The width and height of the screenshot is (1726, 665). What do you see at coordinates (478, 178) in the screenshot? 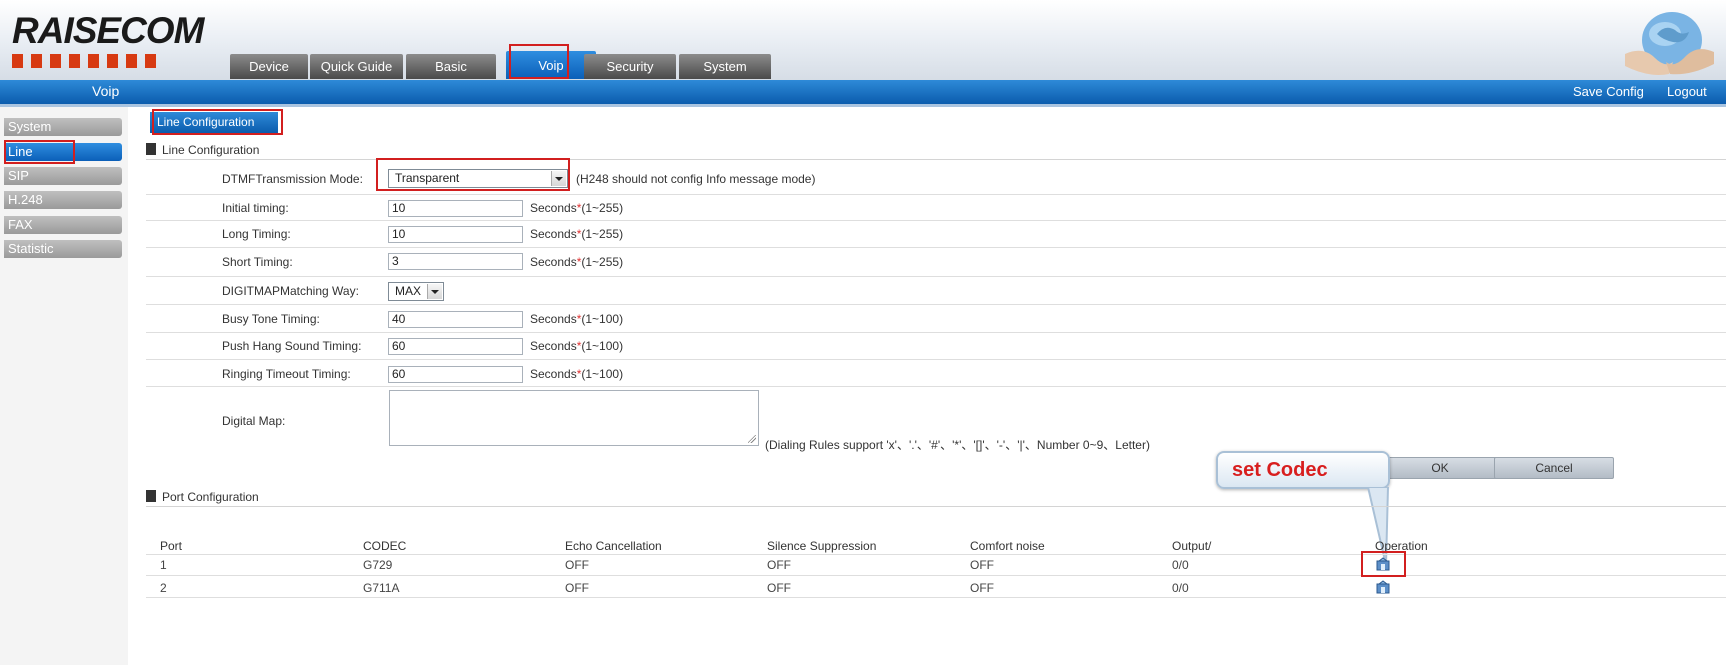
I see `dtmf-mode-select: Transparent` at bounding box center [478, 178].